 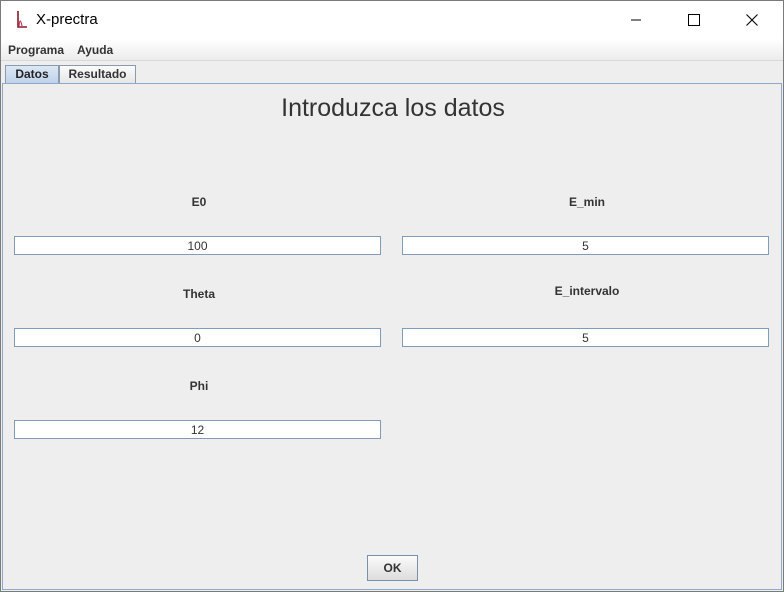 What do you see at coordinates (392, 50) in the screenshot?
I see `menu-bar: Programa Ayuda` at bounding box center [392, 50].